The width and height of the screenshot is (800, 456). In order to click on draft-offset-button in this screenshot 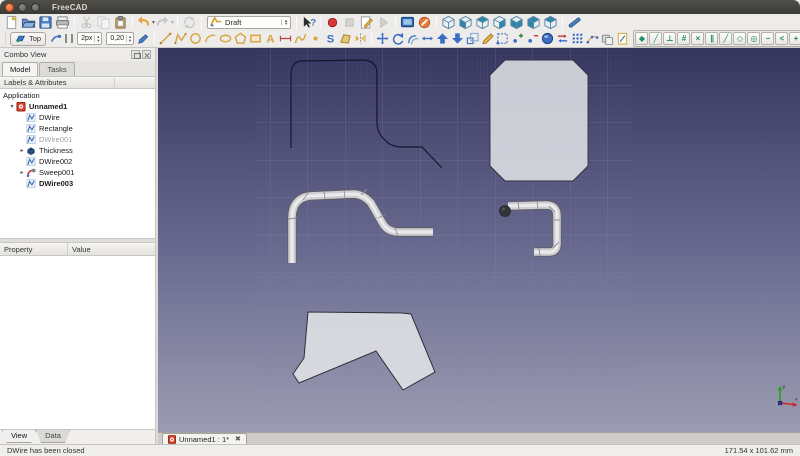, I will do `click(412, 38)`.